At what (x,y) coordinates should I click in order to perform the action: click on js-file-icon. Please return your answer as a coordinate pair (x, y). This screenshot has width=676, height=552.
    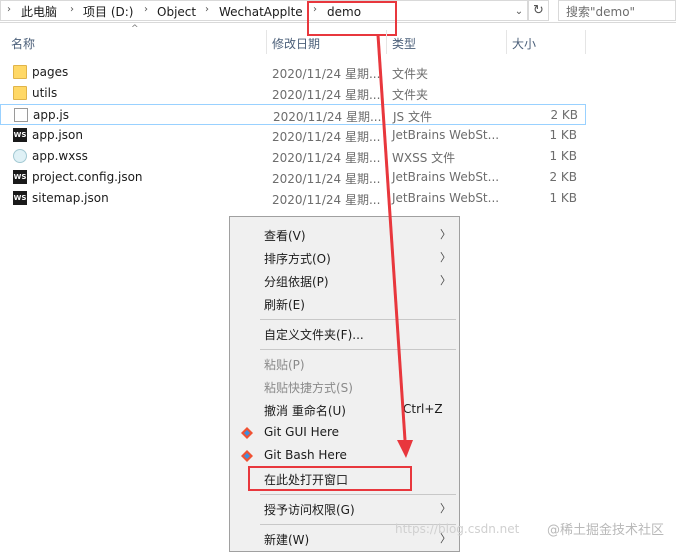
    Looking at the image, I should click on (21, 115).